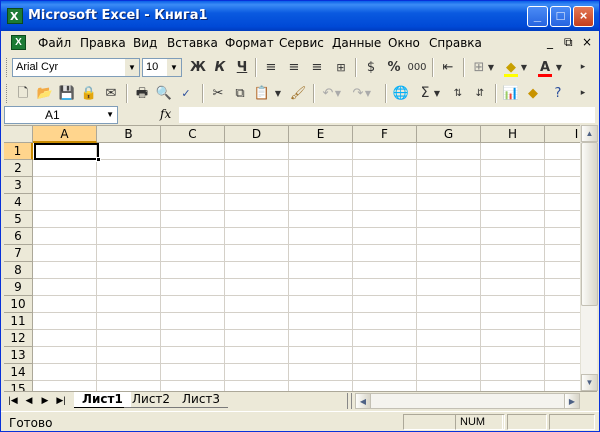  I want to click on row-header: 9, so click(18, 287).